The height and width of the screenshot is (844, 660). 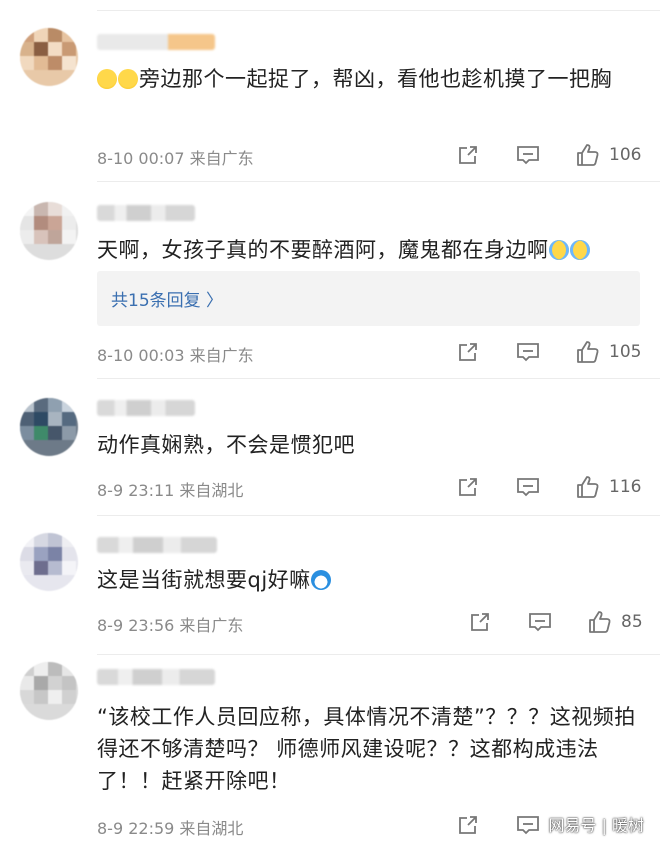 I want to click on comment-text: 旁边那个一起捉了，帮凶，看他也趁机摸了一把胸, so click(x=366, y=79).